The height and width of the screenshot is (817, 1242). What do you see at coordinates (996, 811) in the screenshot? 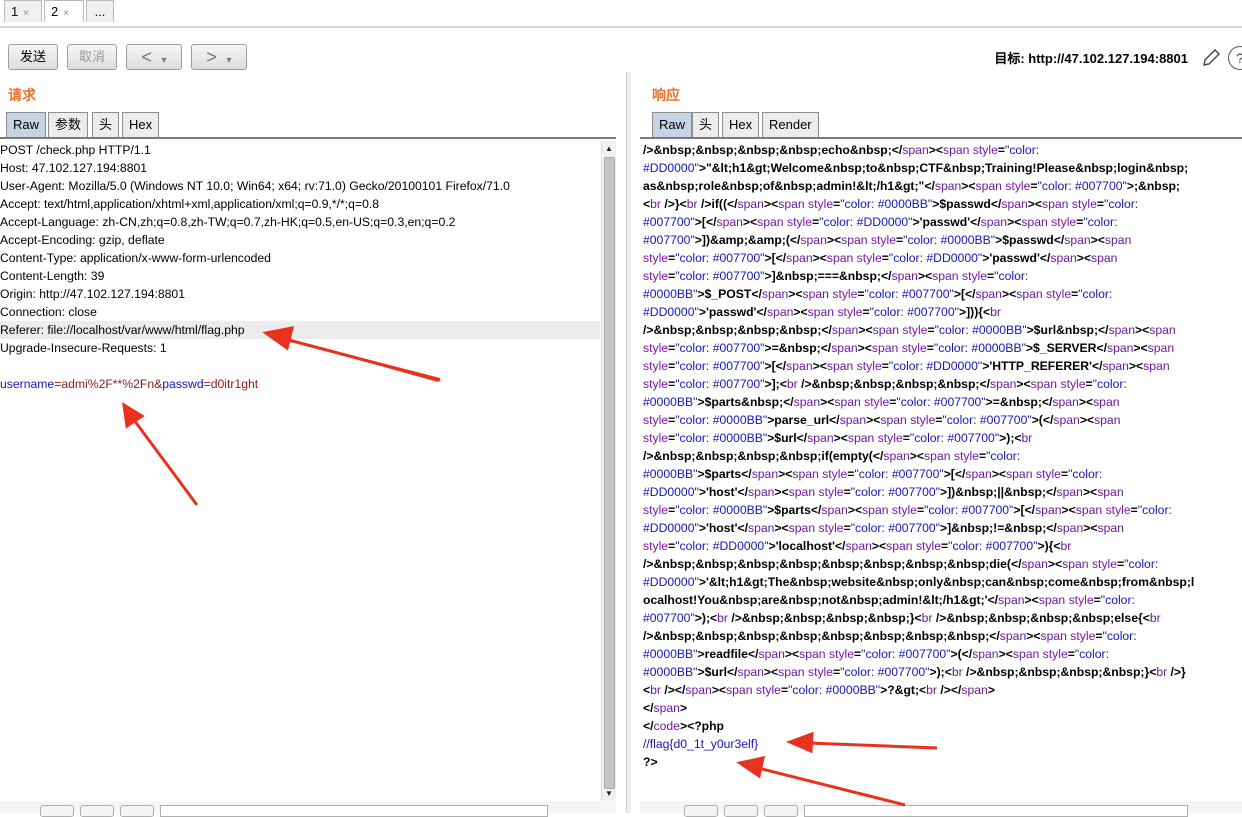
I see `response-search-input` at bounding box center [996, 811].